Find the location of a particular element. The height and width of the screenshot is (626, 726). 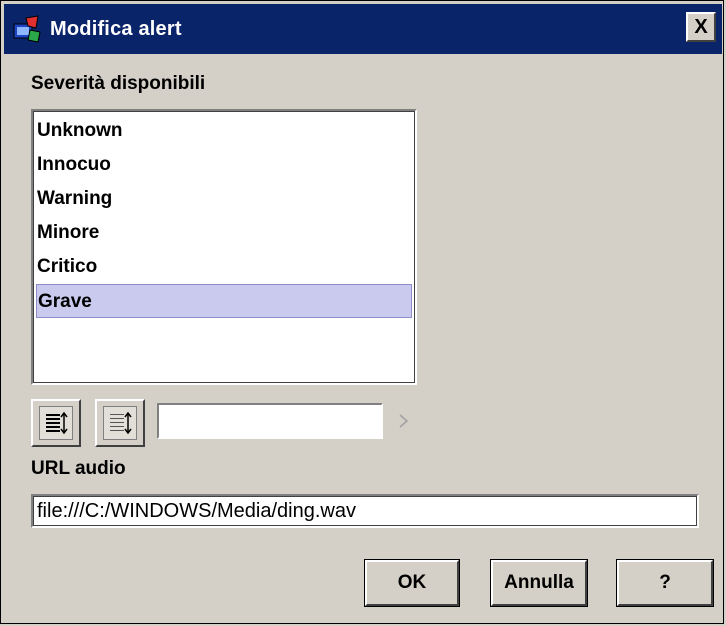

move-down-button is located at coordinates (120, 423).